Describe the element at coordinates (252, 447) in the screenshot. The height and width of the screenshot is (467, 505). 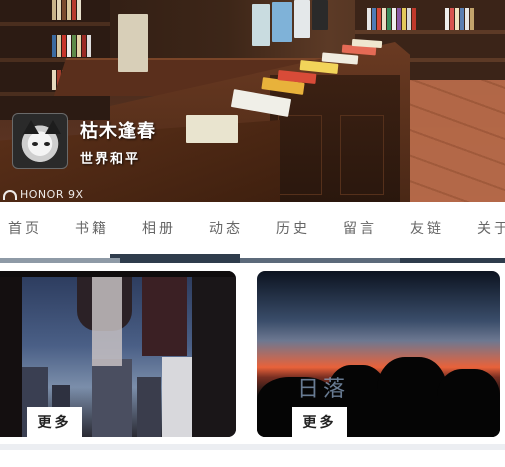
I see `section-divider` at that location.